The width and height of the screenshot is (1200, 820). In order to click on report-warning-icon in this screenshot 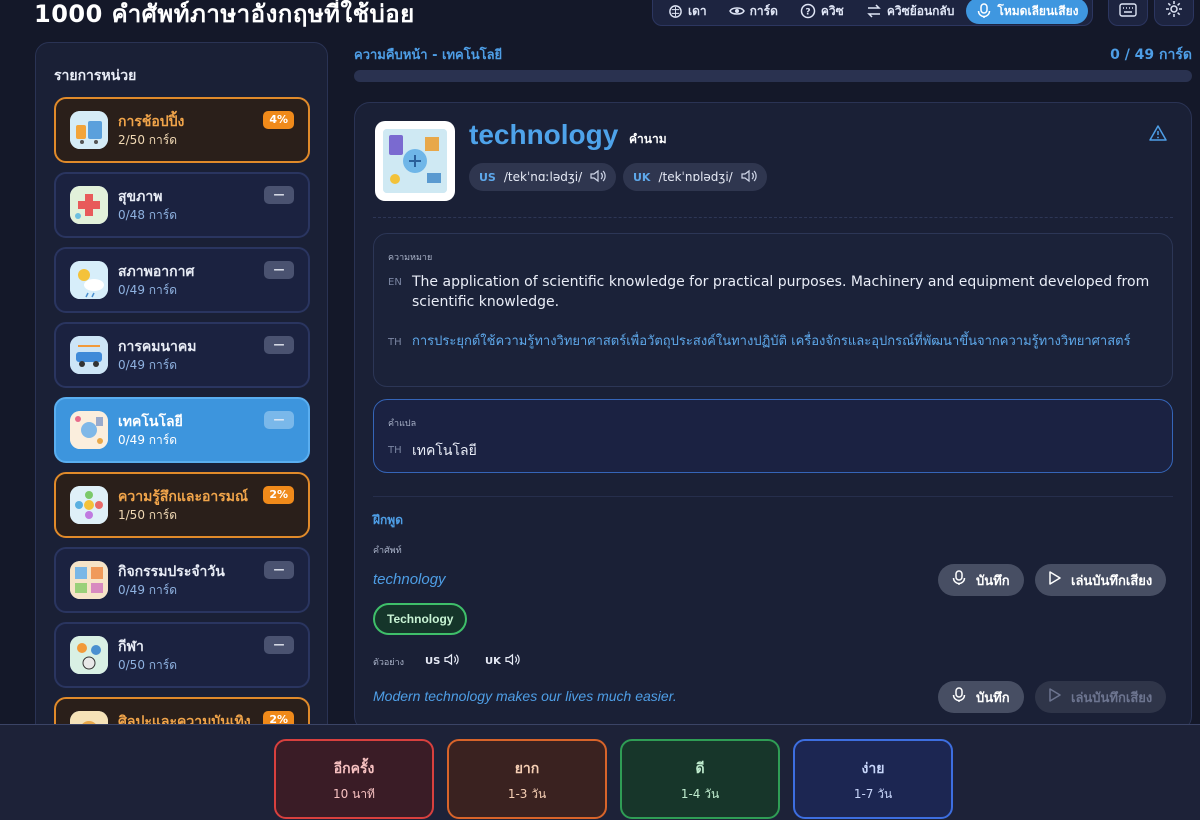, I will do `click(1158, 135)`.